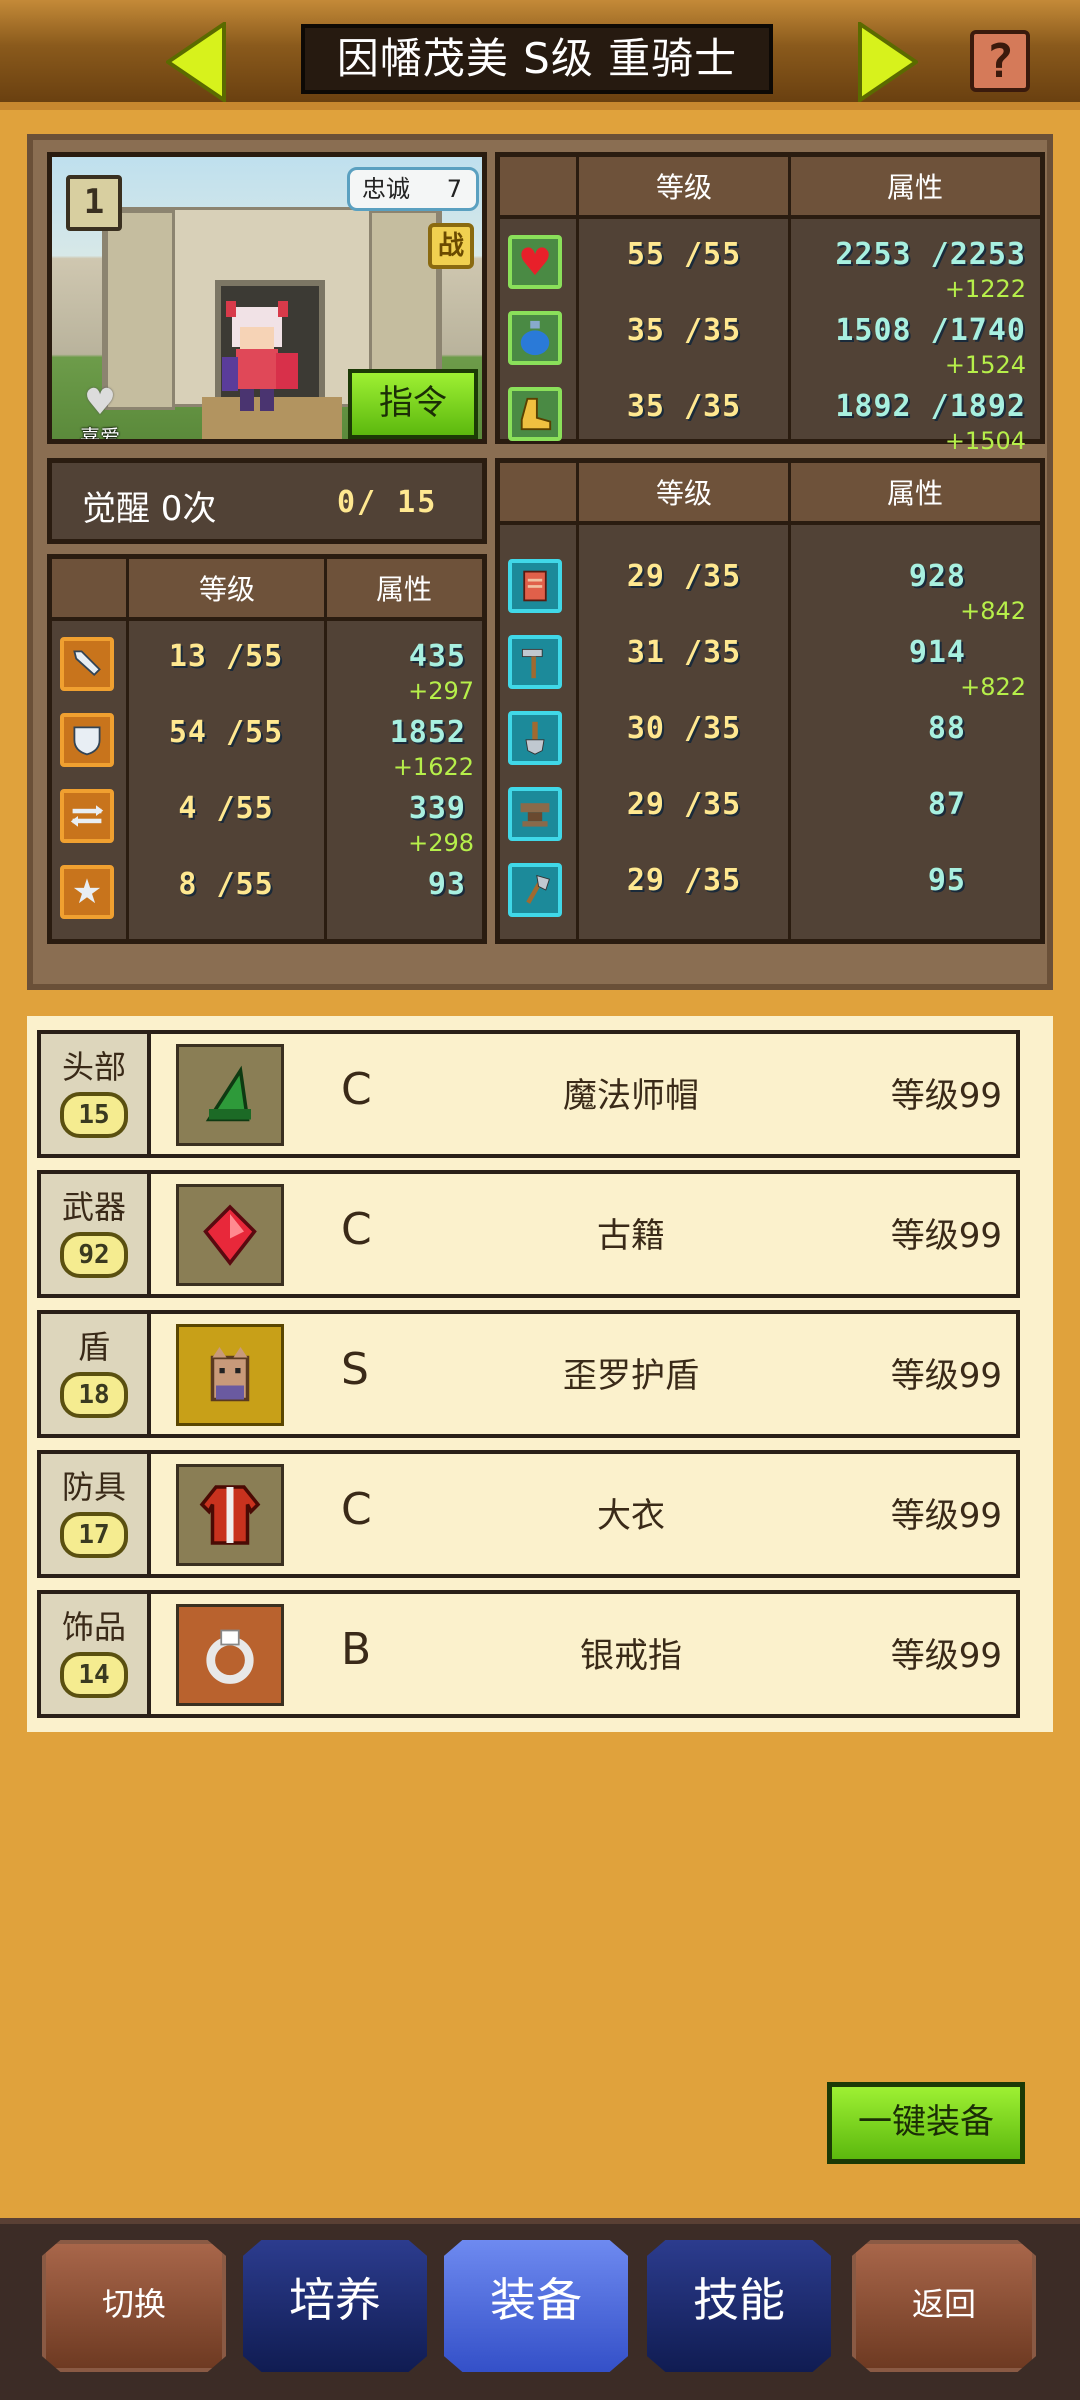 This screenshot has width=1080, height=2400. I want to click on combat-bonus: +298, so click(441, 843).